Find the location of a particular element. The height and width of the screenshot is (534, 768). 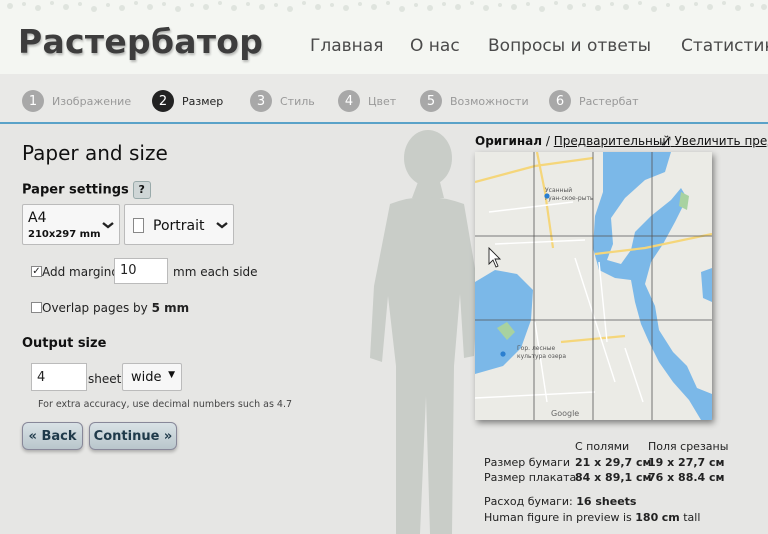

overlap-checkbox is located at coordinates (36, 307).